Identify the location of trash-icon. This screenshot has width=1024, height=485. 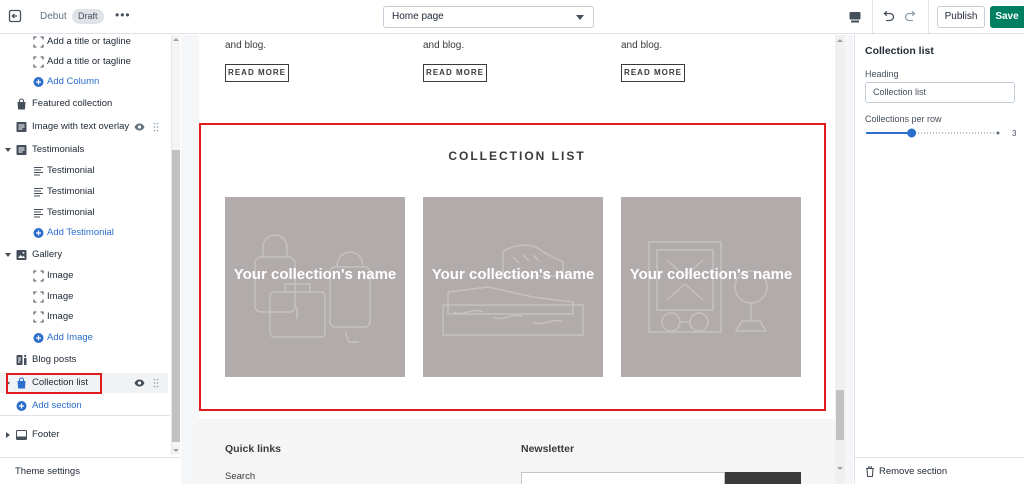
(870, 471).